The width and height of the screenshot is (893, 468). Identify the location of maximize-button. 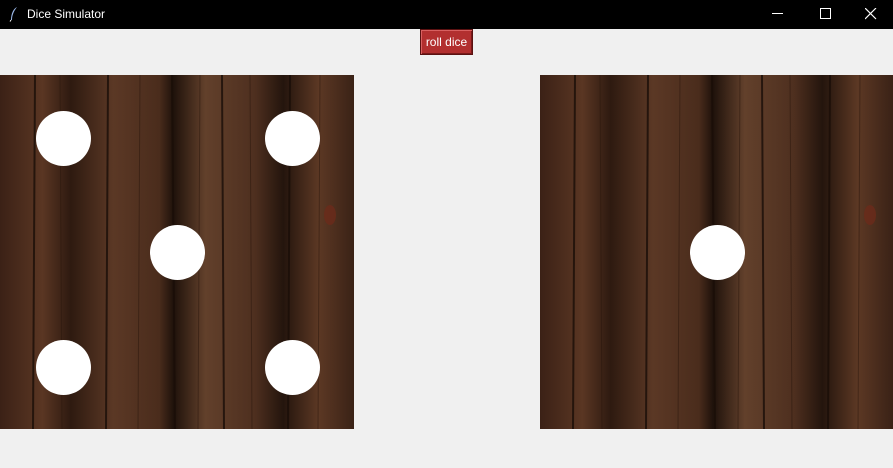
(826, 14).